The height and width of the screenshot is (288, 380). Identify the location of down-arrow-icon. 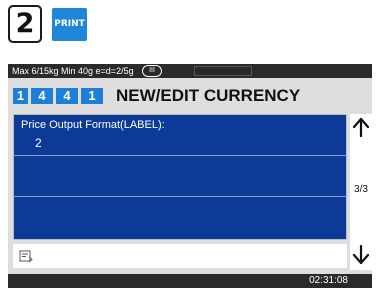
(361, 255).